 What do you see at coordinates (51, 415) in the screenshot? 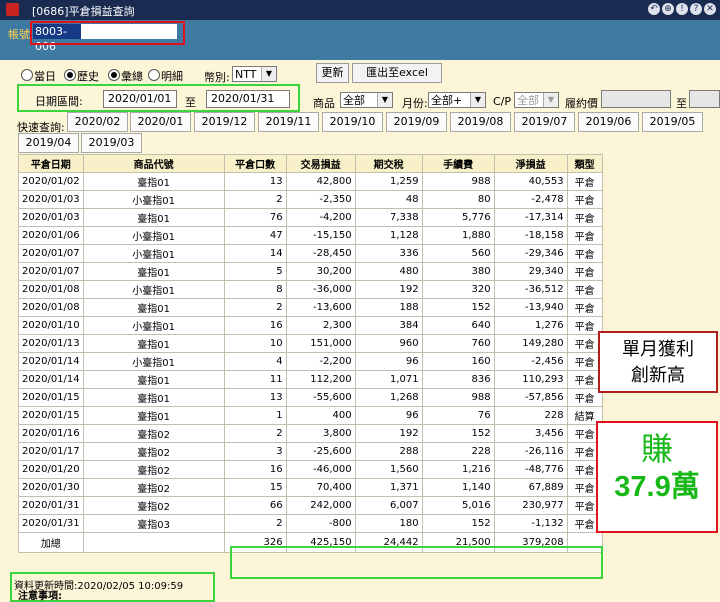
I see `table-cell: 2020/01/15` at bounding box center [51, 415].